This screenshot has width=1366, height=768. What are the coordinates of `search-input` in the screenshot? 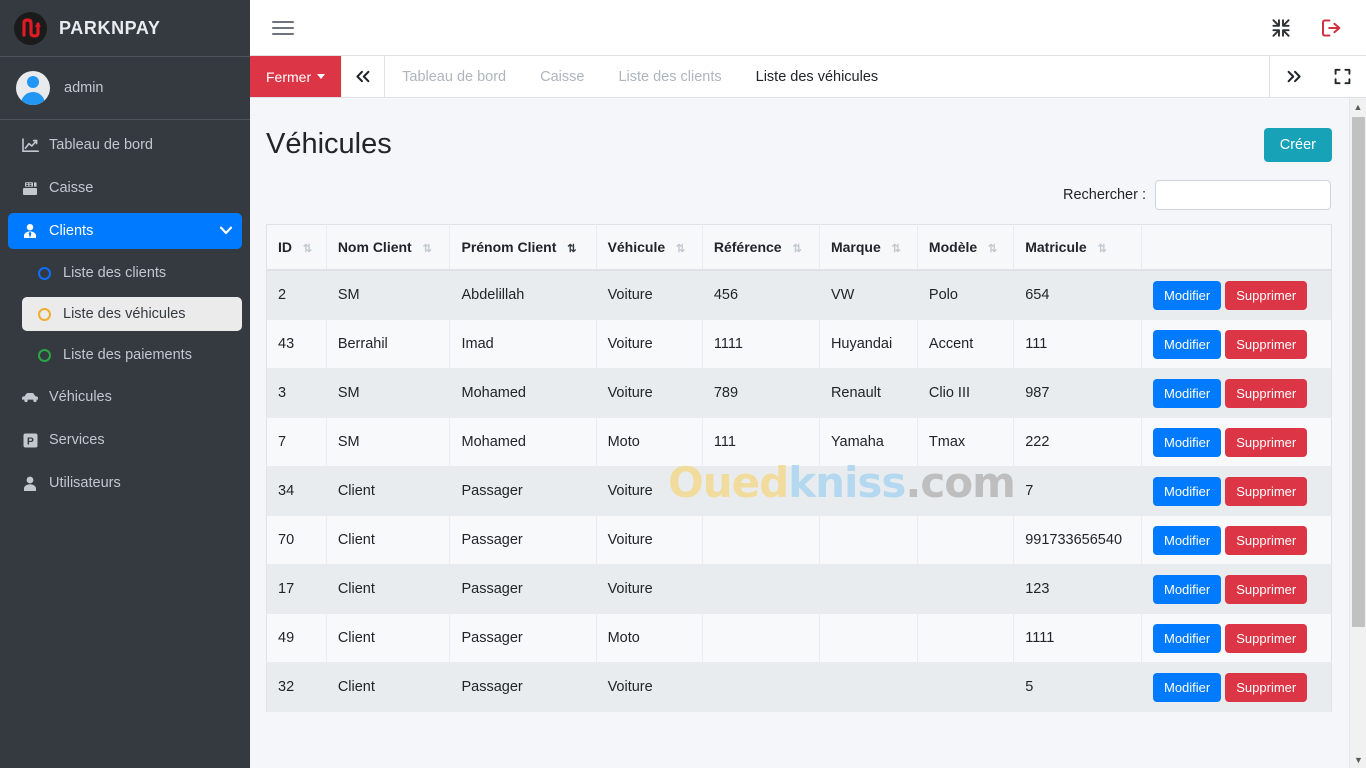 It's located at (1243, 195).